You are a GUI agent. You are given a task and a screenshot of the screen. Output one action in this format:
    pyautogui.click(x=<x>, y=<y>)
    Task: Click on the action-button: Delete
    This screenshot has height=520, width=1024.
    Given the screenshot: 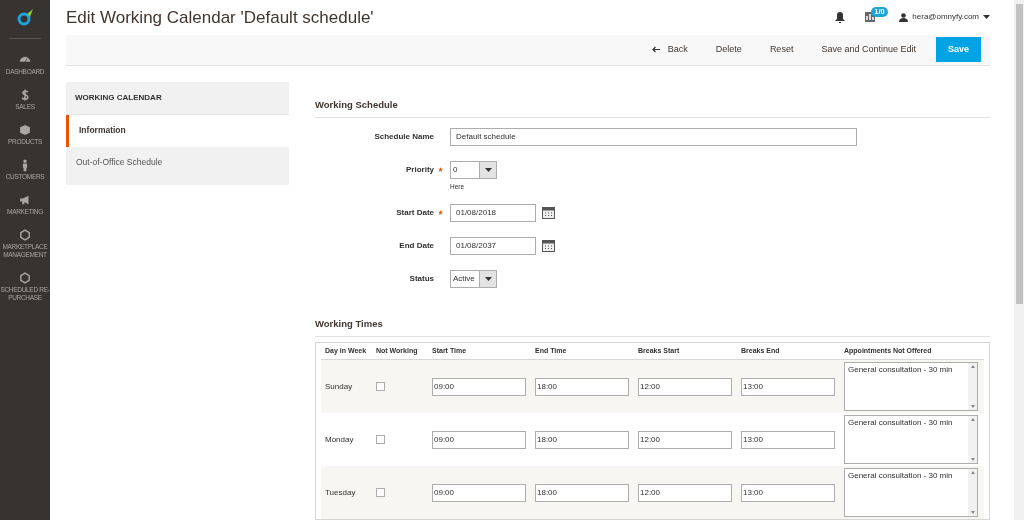 What is the action you would take?
    pyautogui.click(x=728, y=50)
    